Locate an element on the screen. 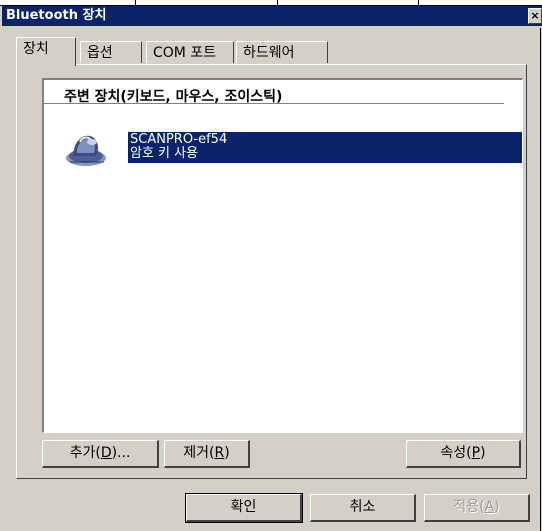 This screenshot has height=531, width=542. device-item: SCANPRO-ef54 암호 키 사용 is located at coordinates (292, 147).